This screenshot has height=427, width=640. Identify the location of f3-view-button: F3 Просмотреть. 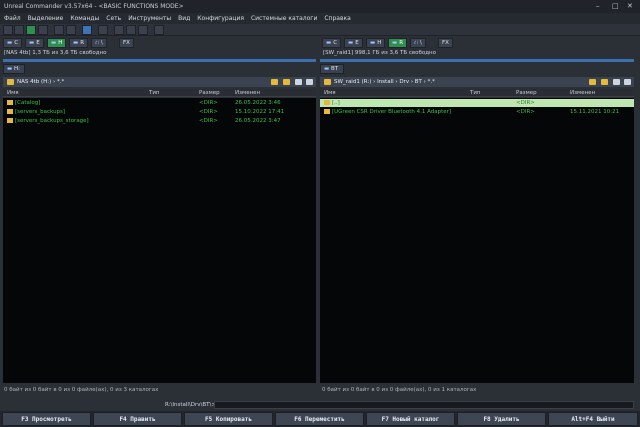
(46, 419).